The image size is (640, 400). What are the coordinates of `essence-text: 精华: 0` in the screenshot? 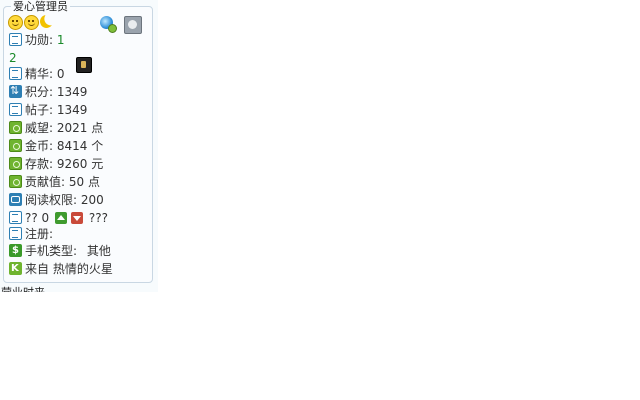 It's located at (45, 74).